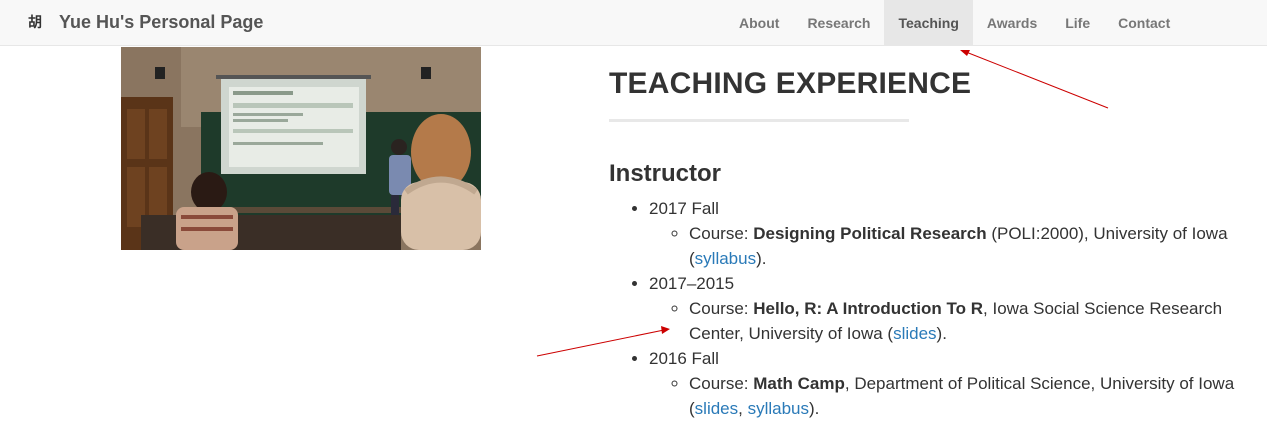 The width and height of the screenshot is (1267, 440). Describe the element at coordinates (1144, 22) in the screenshot. I see `nav-item-contact: Contact` at that location.